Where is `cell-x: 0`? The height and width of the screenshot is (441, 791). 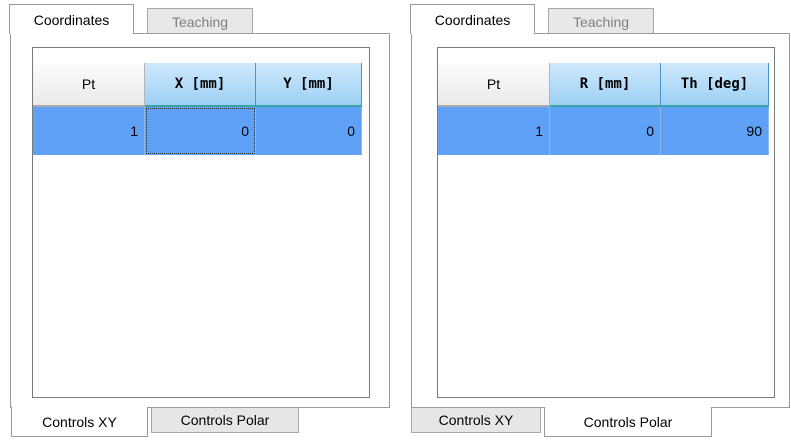 cell-x: 0 is located at coordinates (200, 131).